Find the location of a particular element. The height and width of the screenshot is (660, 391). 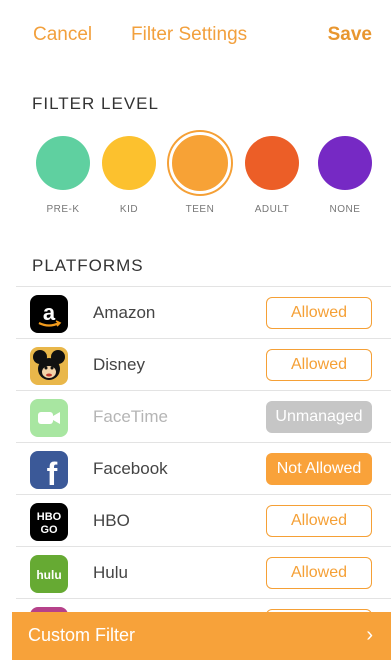

svg-text: GO is located at coordinates (49, 530).